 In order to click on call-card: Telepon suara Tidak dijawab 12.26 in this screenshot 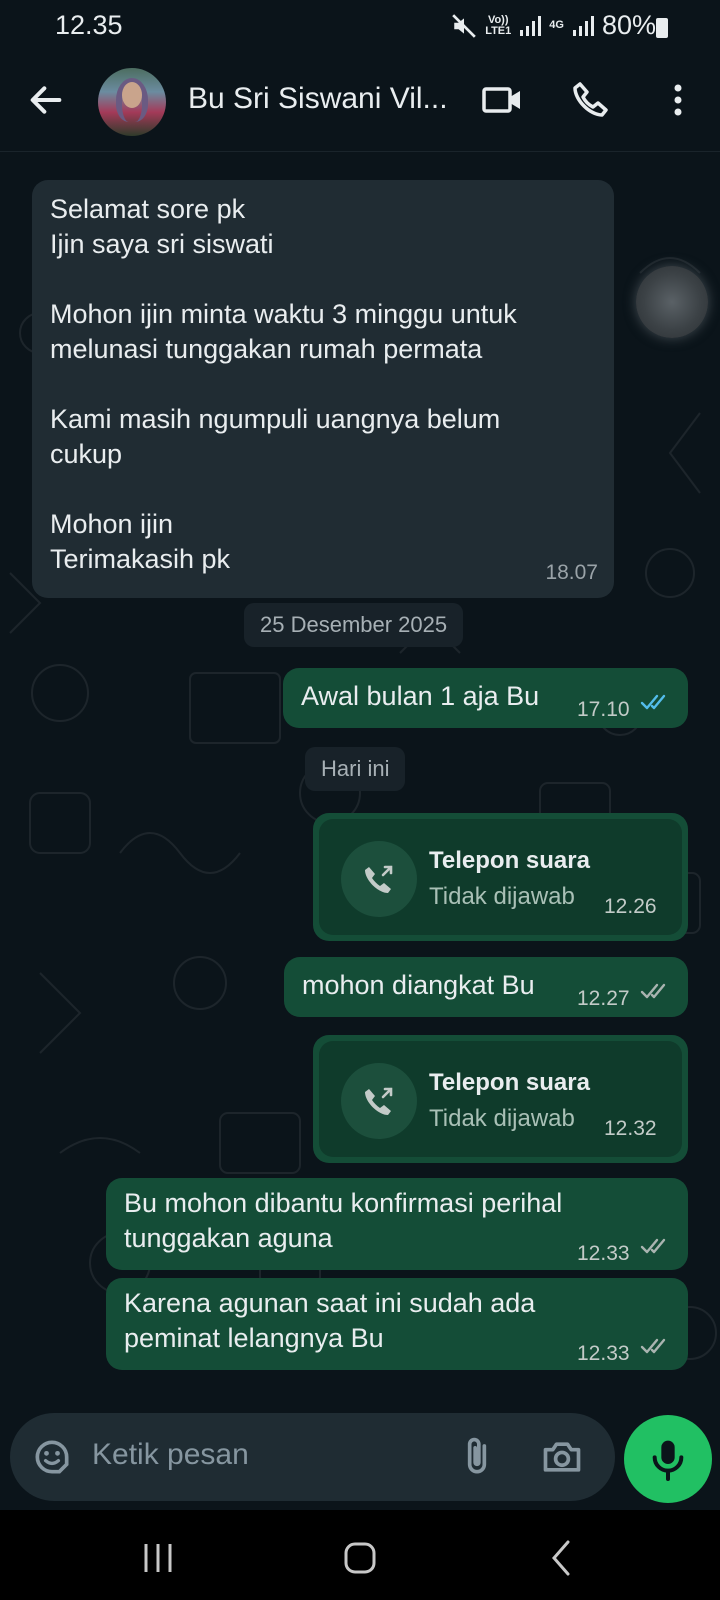, I will do `click(500, 877)`.